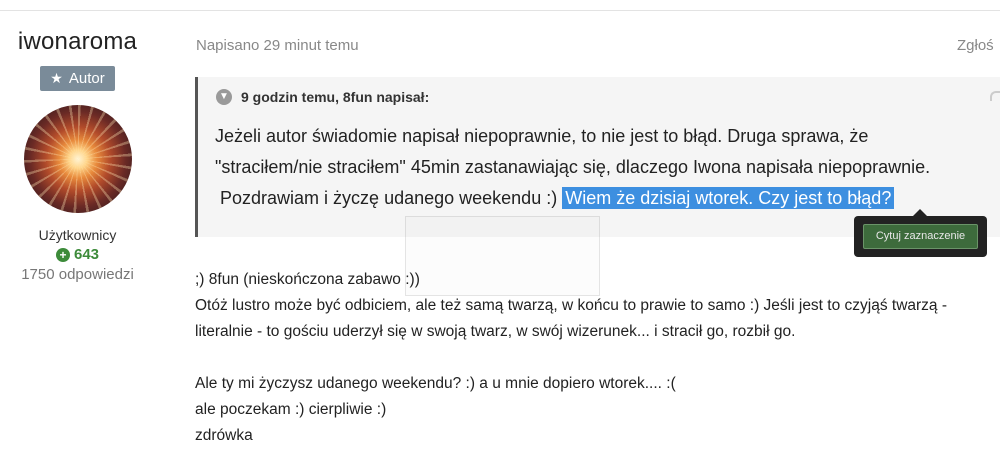 This screenshot has height=460, width=1000. I want to click on post-blank-line, so click(597, 358).